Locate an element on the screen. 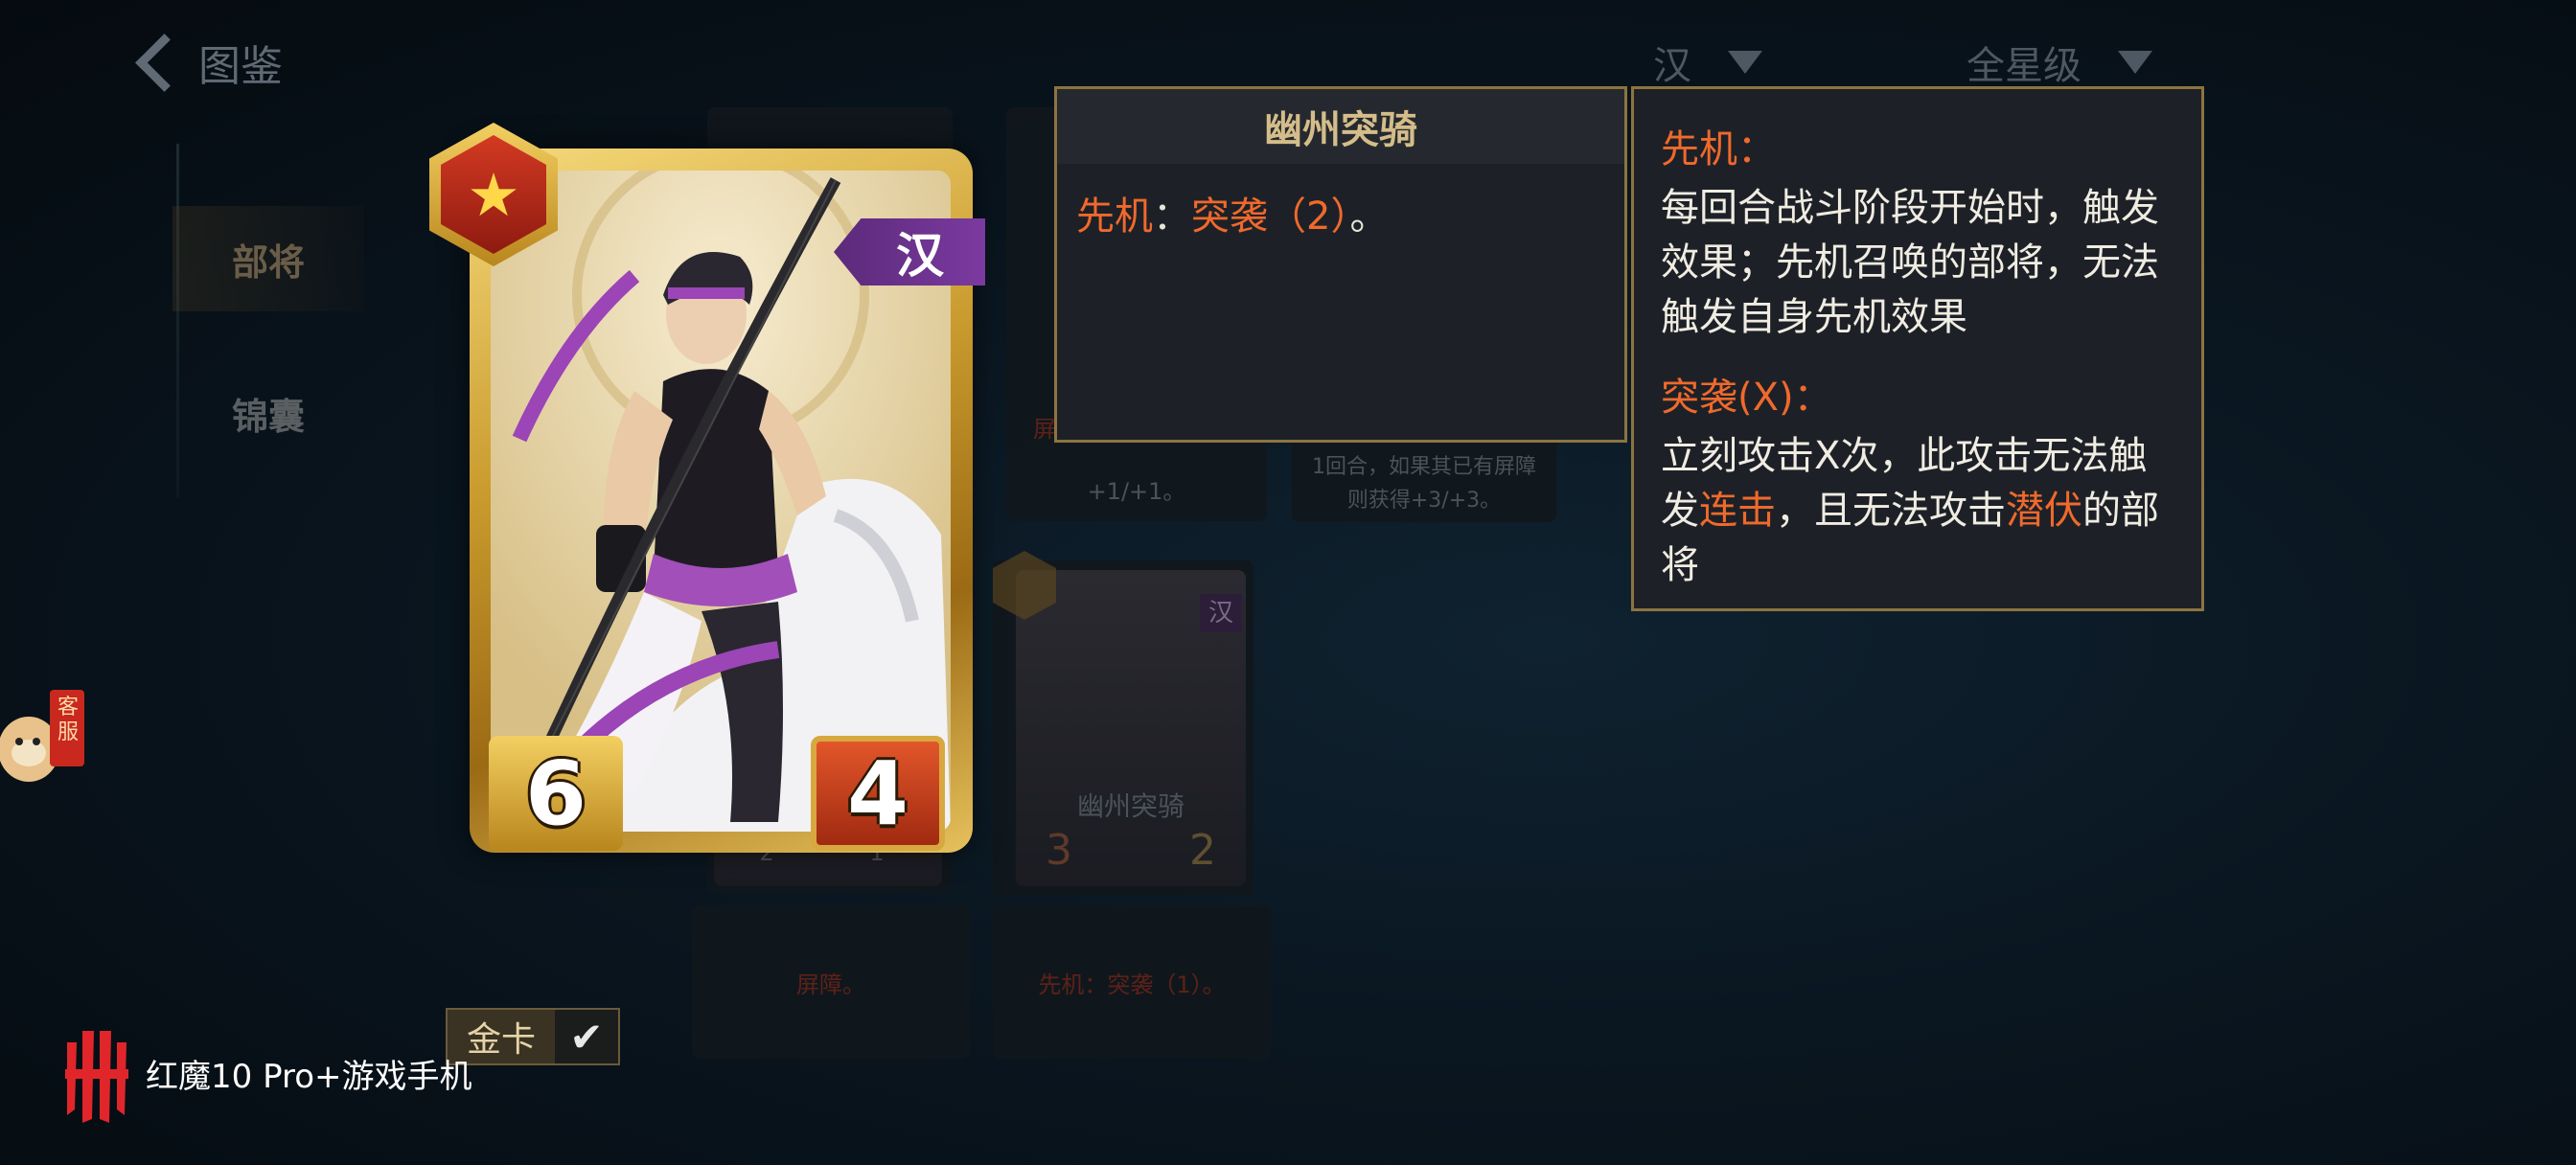 This screenshot has width=2576, height=1165. keyword-link-stealth: 潜伏 is located at coordinates (2044, 511).